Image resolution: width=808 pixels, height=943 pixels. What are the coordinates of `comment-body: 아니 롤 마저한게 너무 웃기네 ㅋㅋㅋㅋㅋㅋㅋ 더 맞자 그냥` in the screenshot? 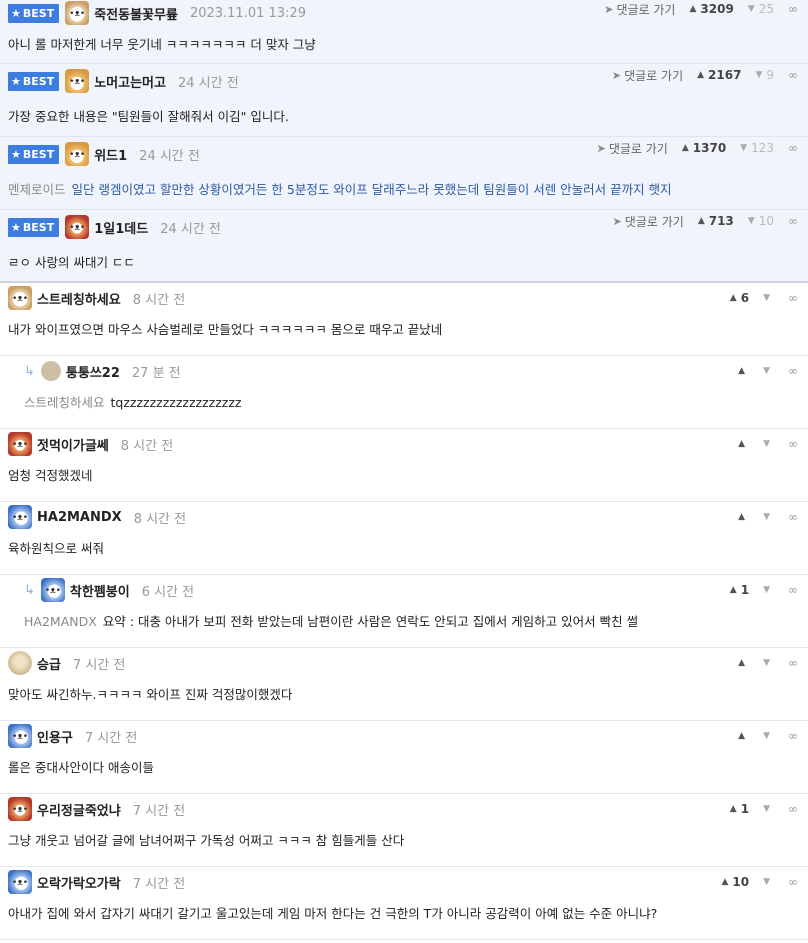 It's located at (162, 43).